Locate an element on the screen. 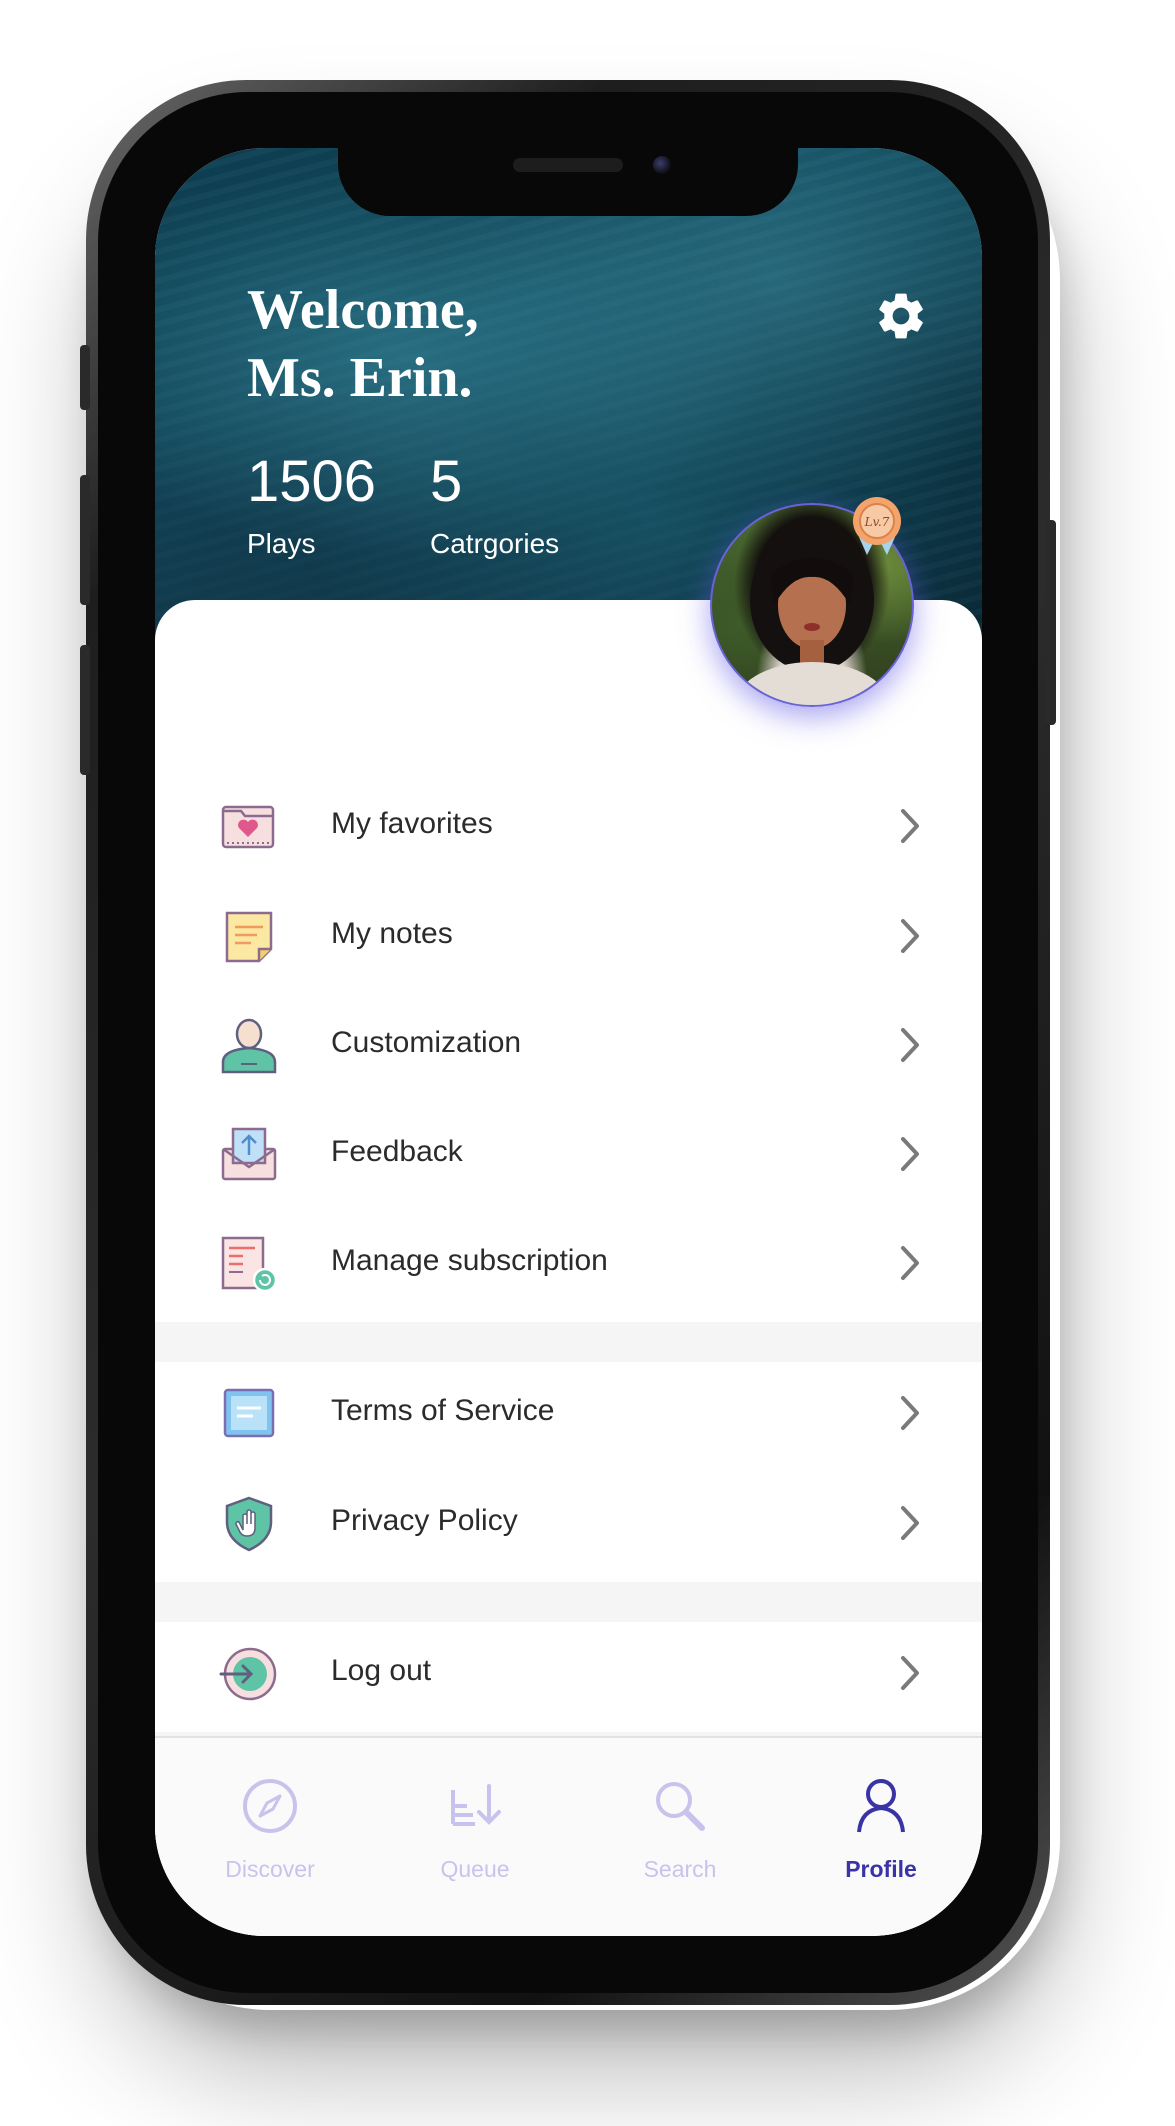 Image resolution: width=1175 pixels, height=2126 pixels. tab-label: Discover is located at coordinates (270, 1869).